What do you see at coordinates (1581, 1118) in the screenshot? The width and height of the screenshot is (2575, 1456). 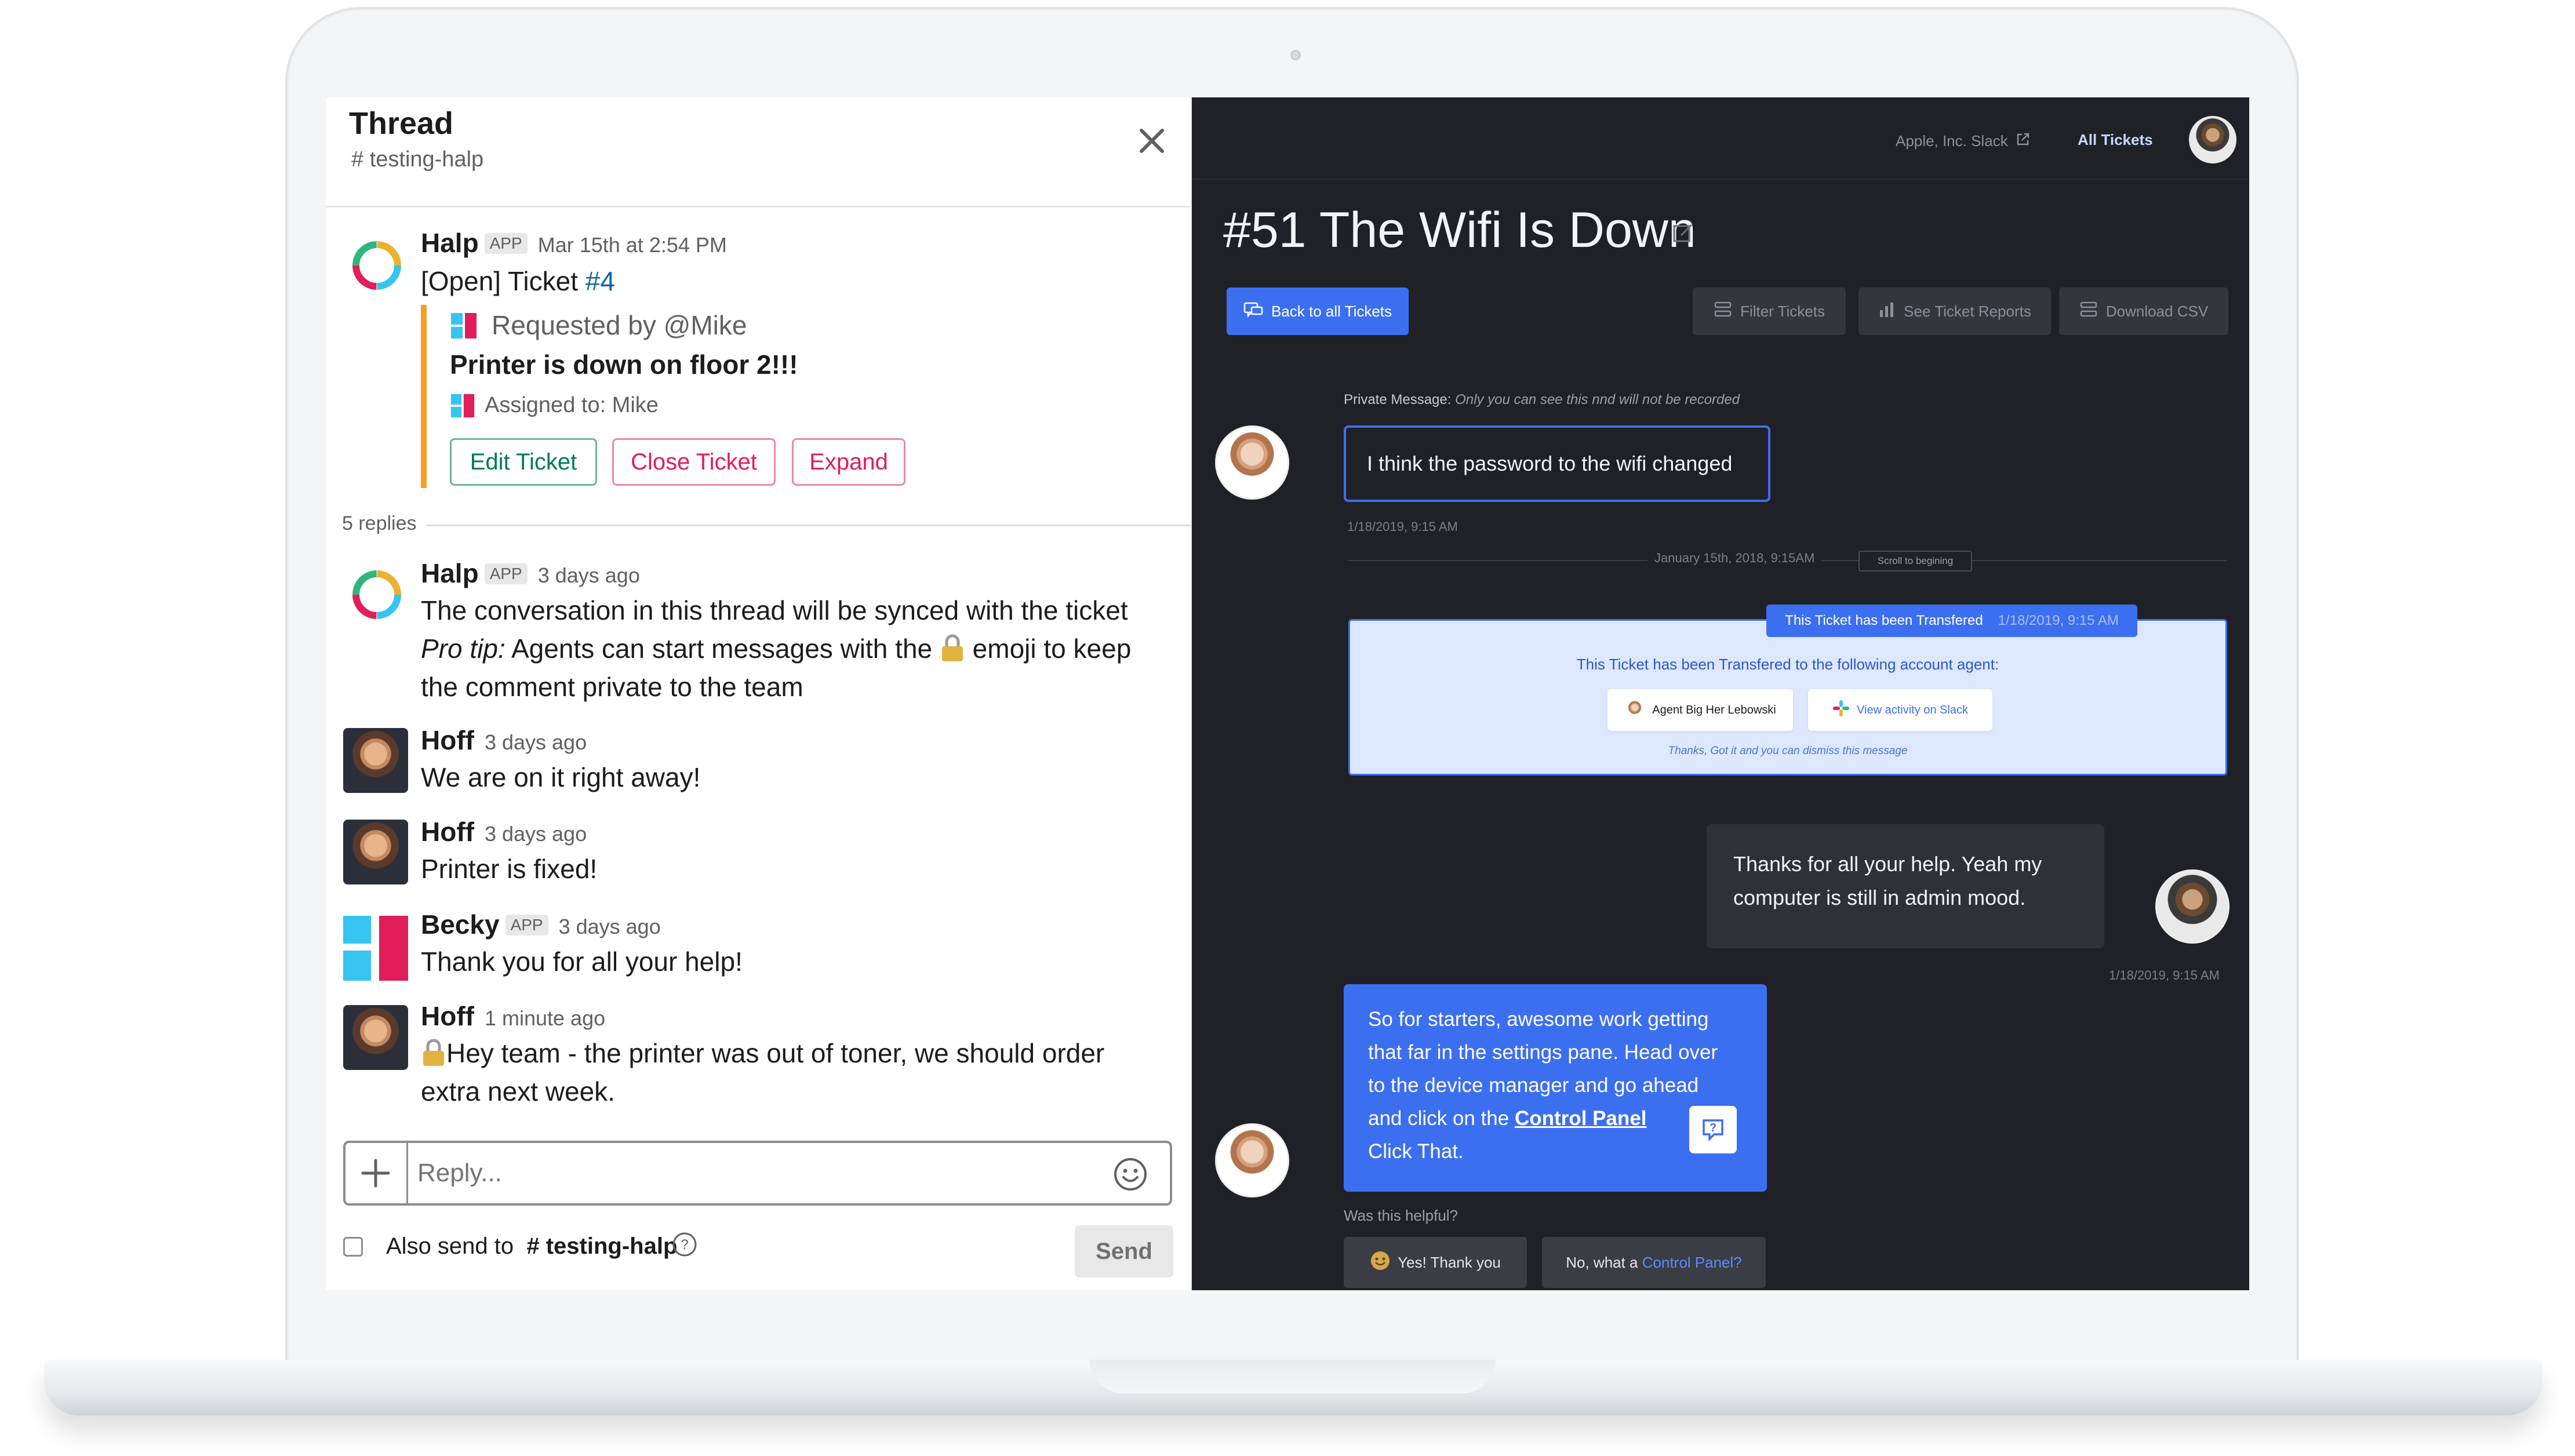 I see `control-panel-link: Control Panel` at bounding box center [1581, 1118].